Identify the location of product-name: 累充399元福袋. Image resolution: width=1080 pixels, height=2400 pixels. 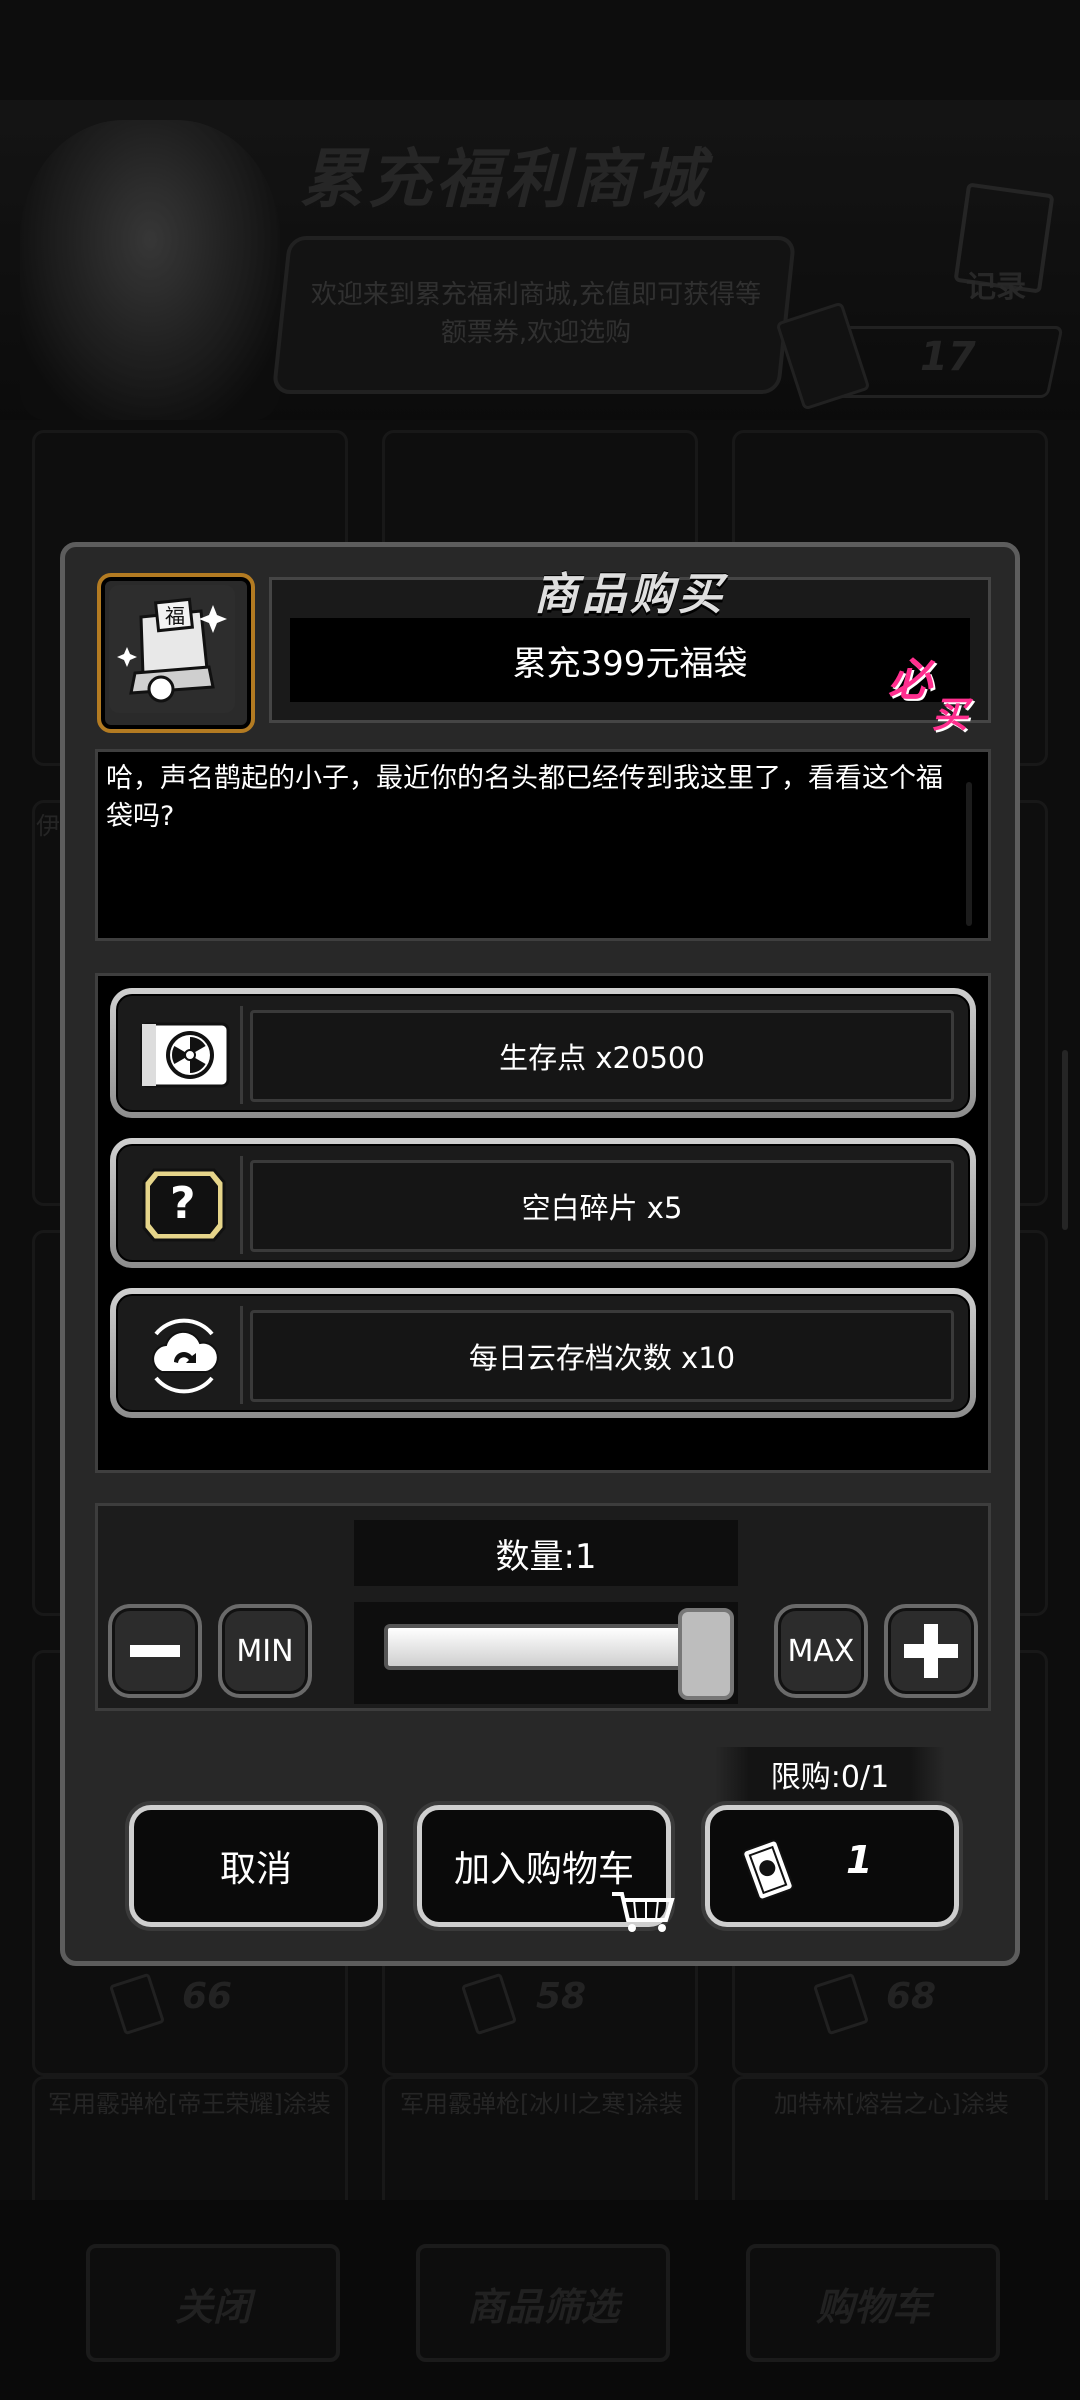
(630, 663).